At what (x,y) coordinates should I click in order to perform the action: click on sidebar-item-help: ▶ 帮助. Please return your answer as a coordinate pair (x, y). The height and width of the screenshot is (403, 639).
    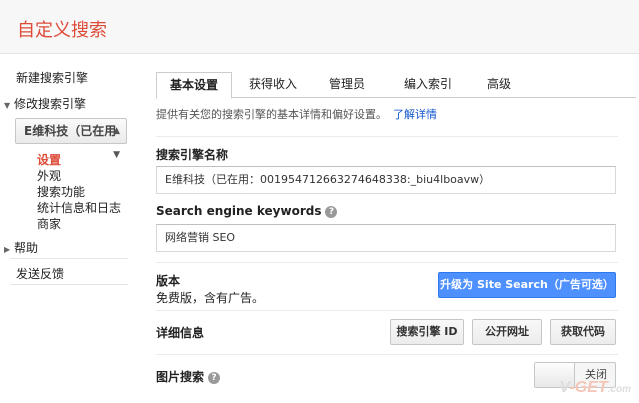
    Looking at the image, I should click on (21, 247).